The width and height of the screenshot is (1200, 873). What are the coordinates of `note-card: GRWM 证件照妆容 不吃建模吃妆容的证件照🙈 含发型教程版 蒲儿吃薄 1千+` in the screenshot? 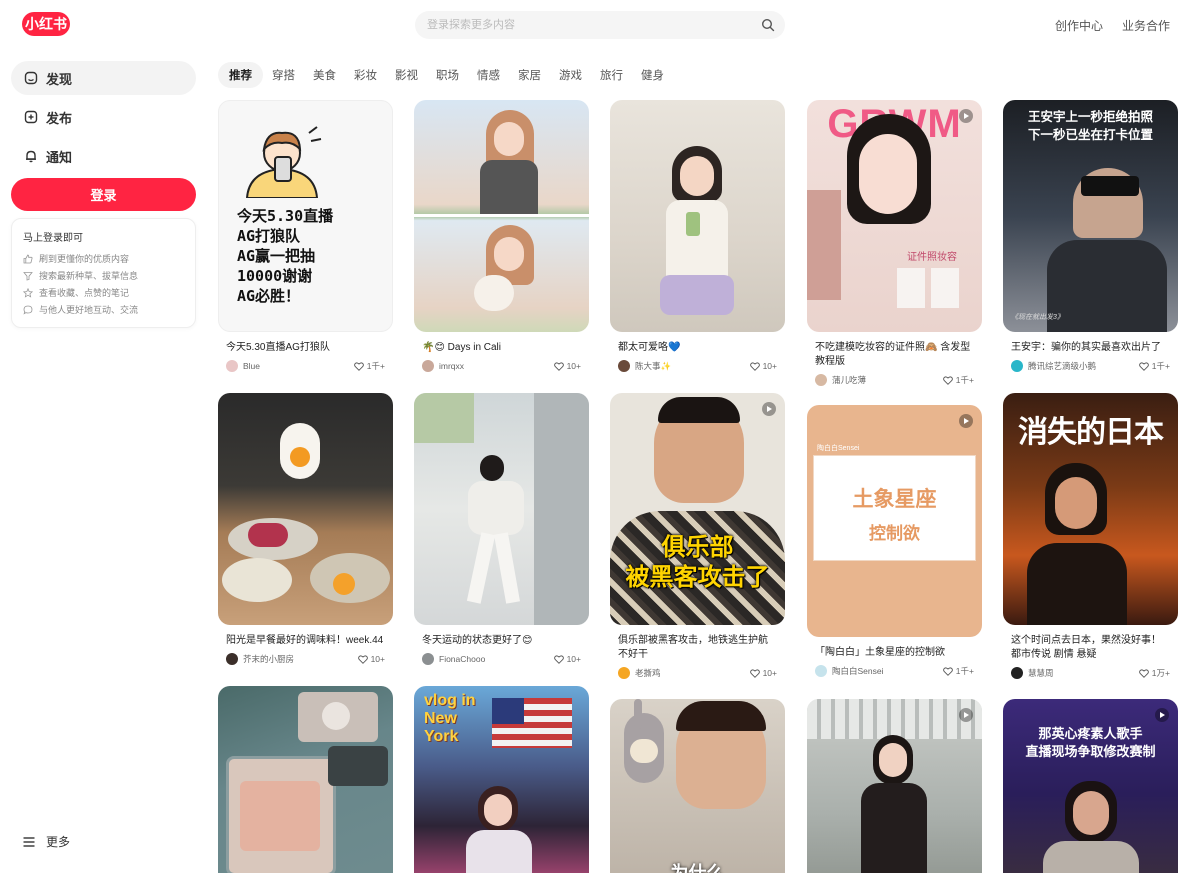 It's located at (894, 243).